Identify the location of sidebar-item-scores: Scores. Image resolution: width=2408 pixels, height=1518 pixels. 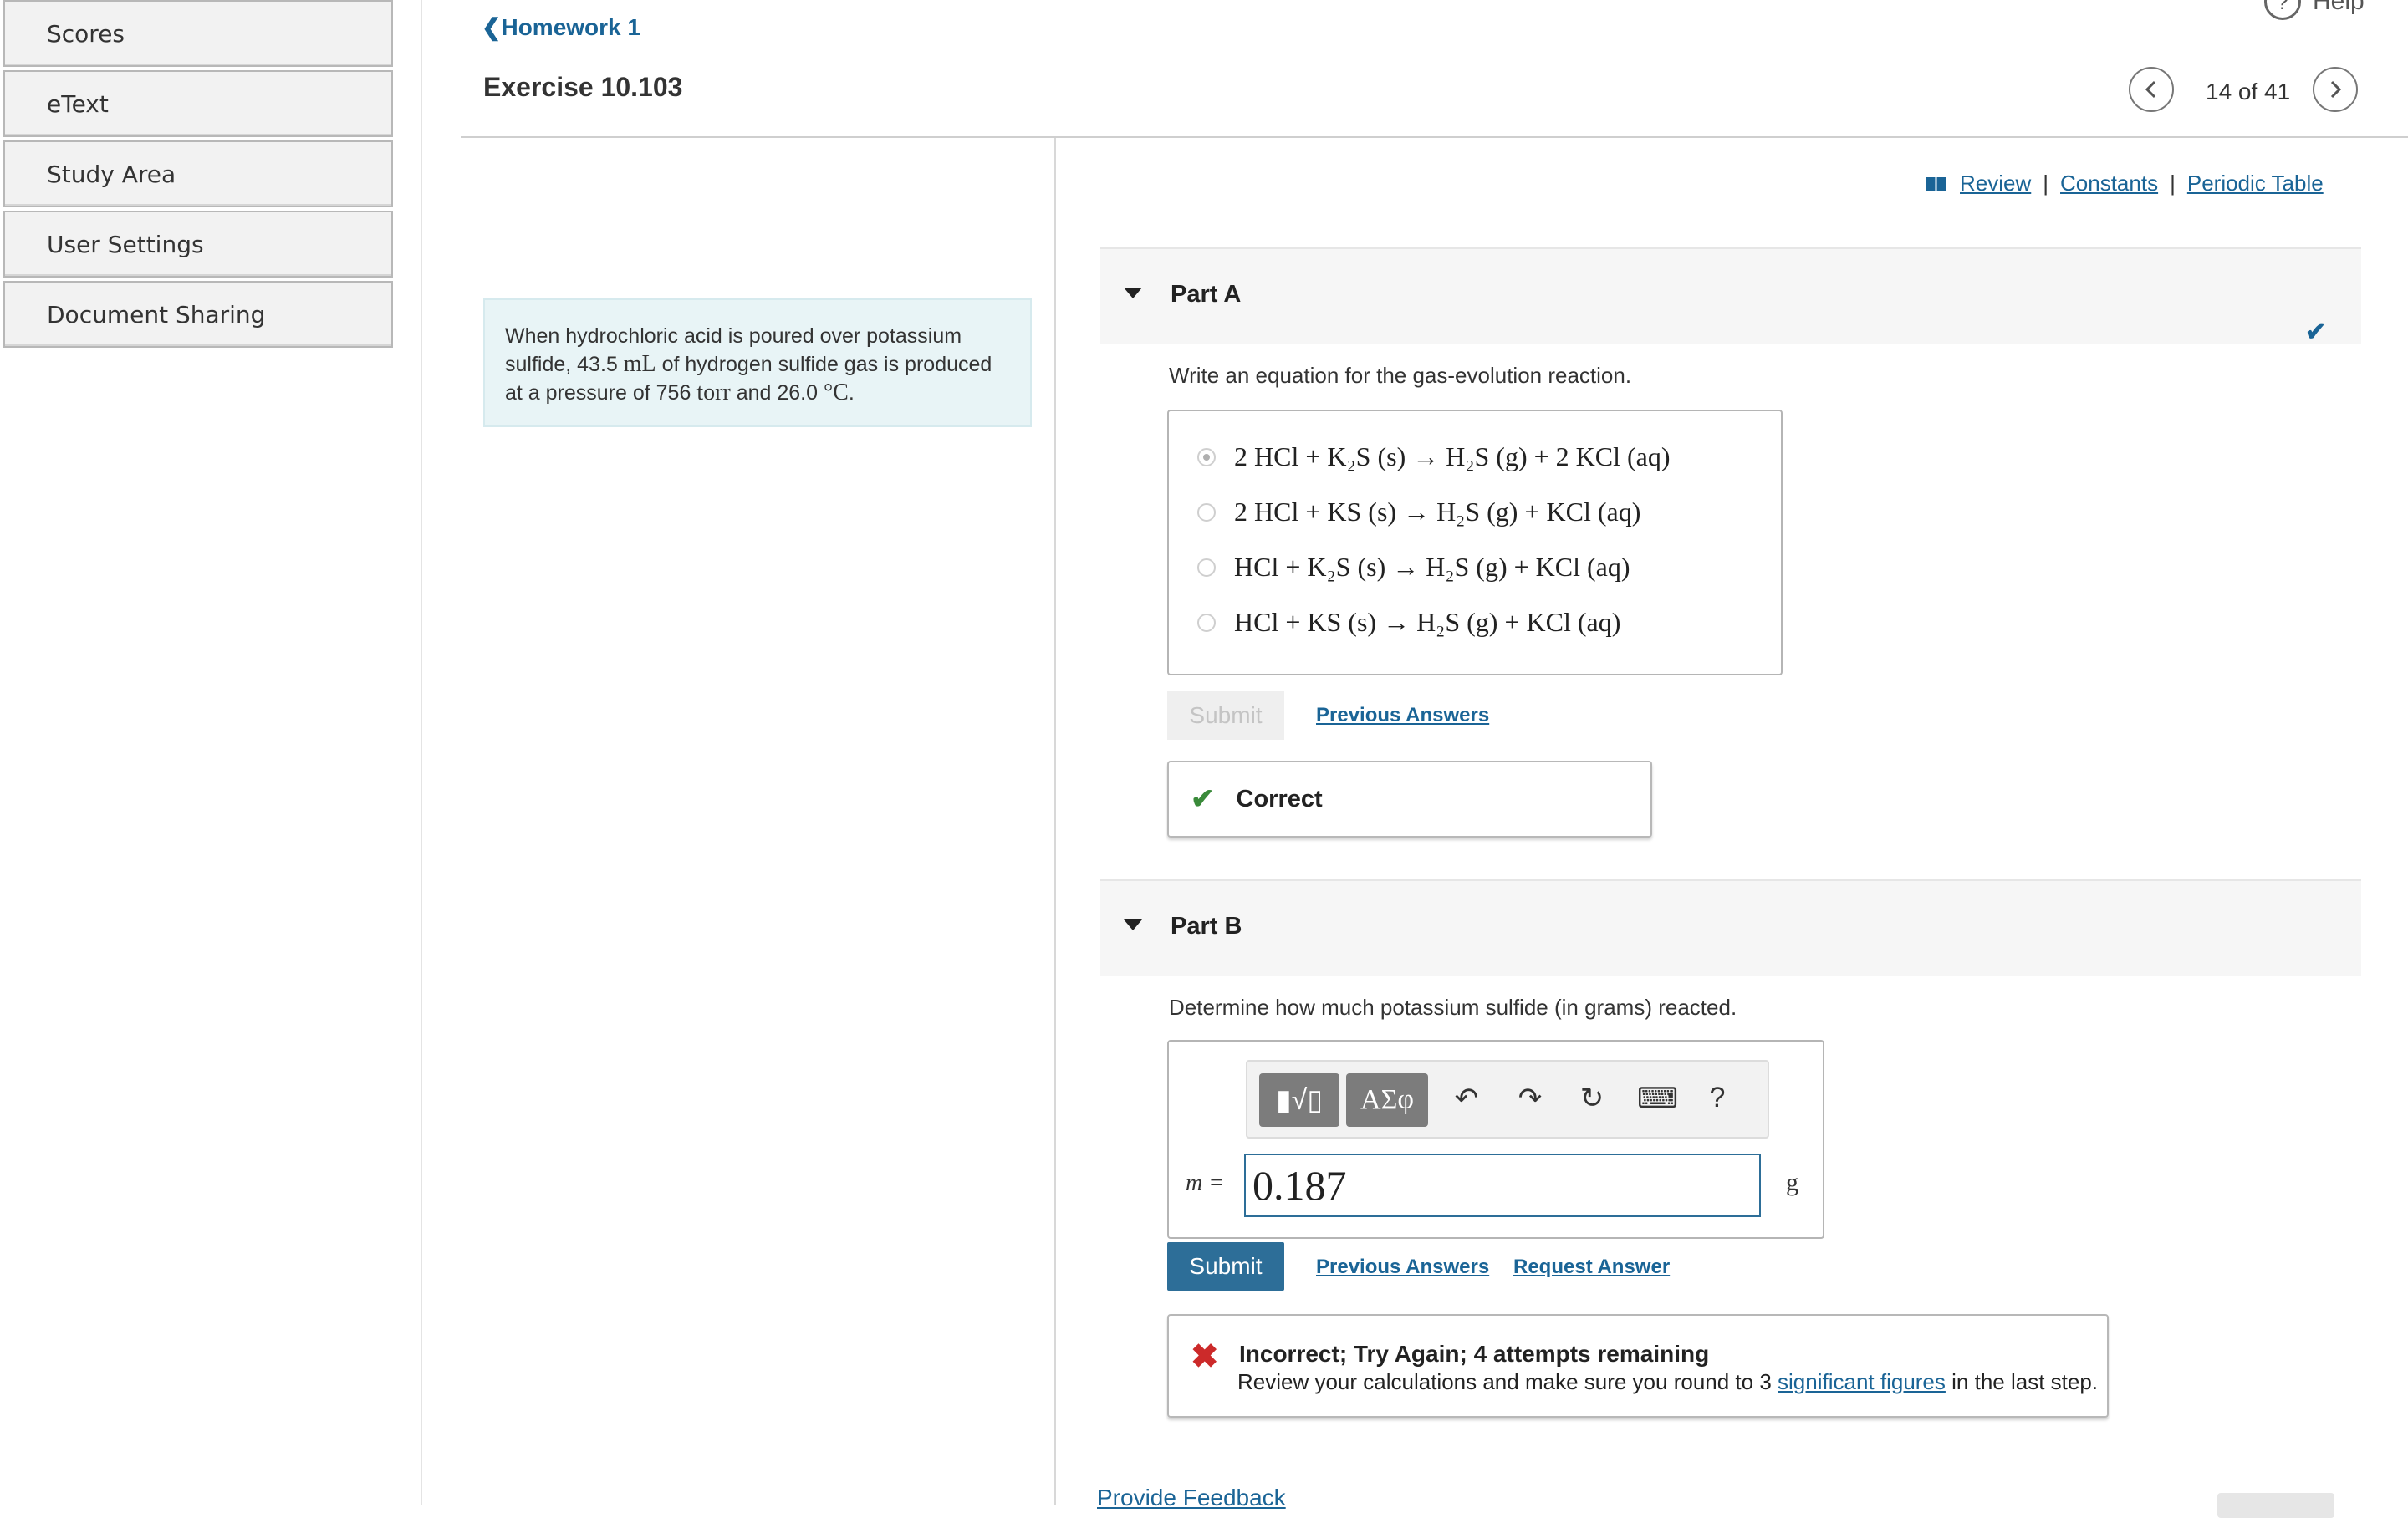
(198, 33).